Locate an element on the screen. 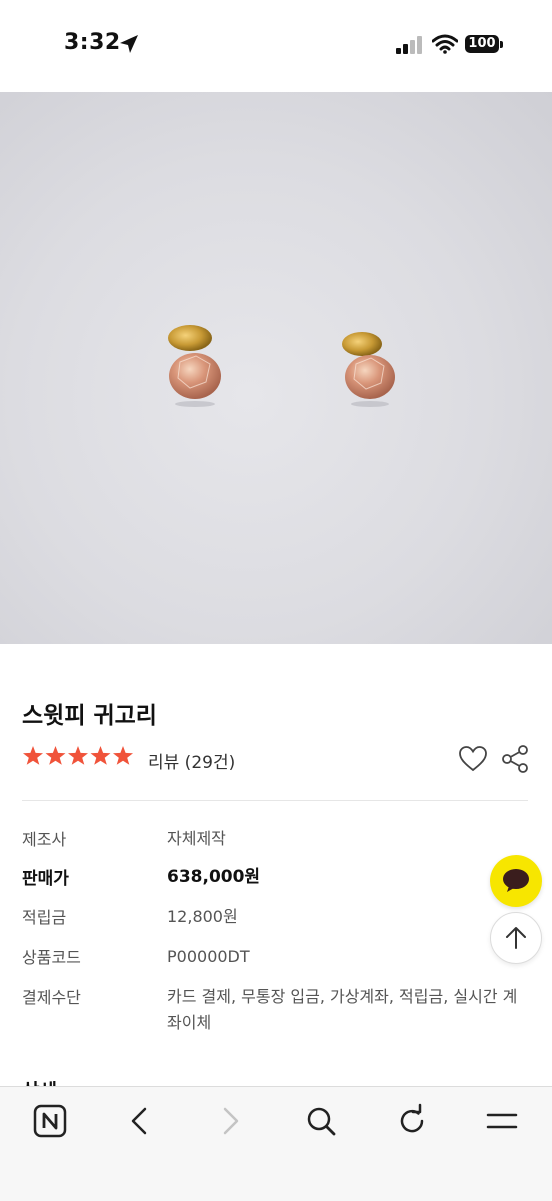 This screenshot has height=1201, width=552. info-label: 판매가 is located at coordinates (45, 879).